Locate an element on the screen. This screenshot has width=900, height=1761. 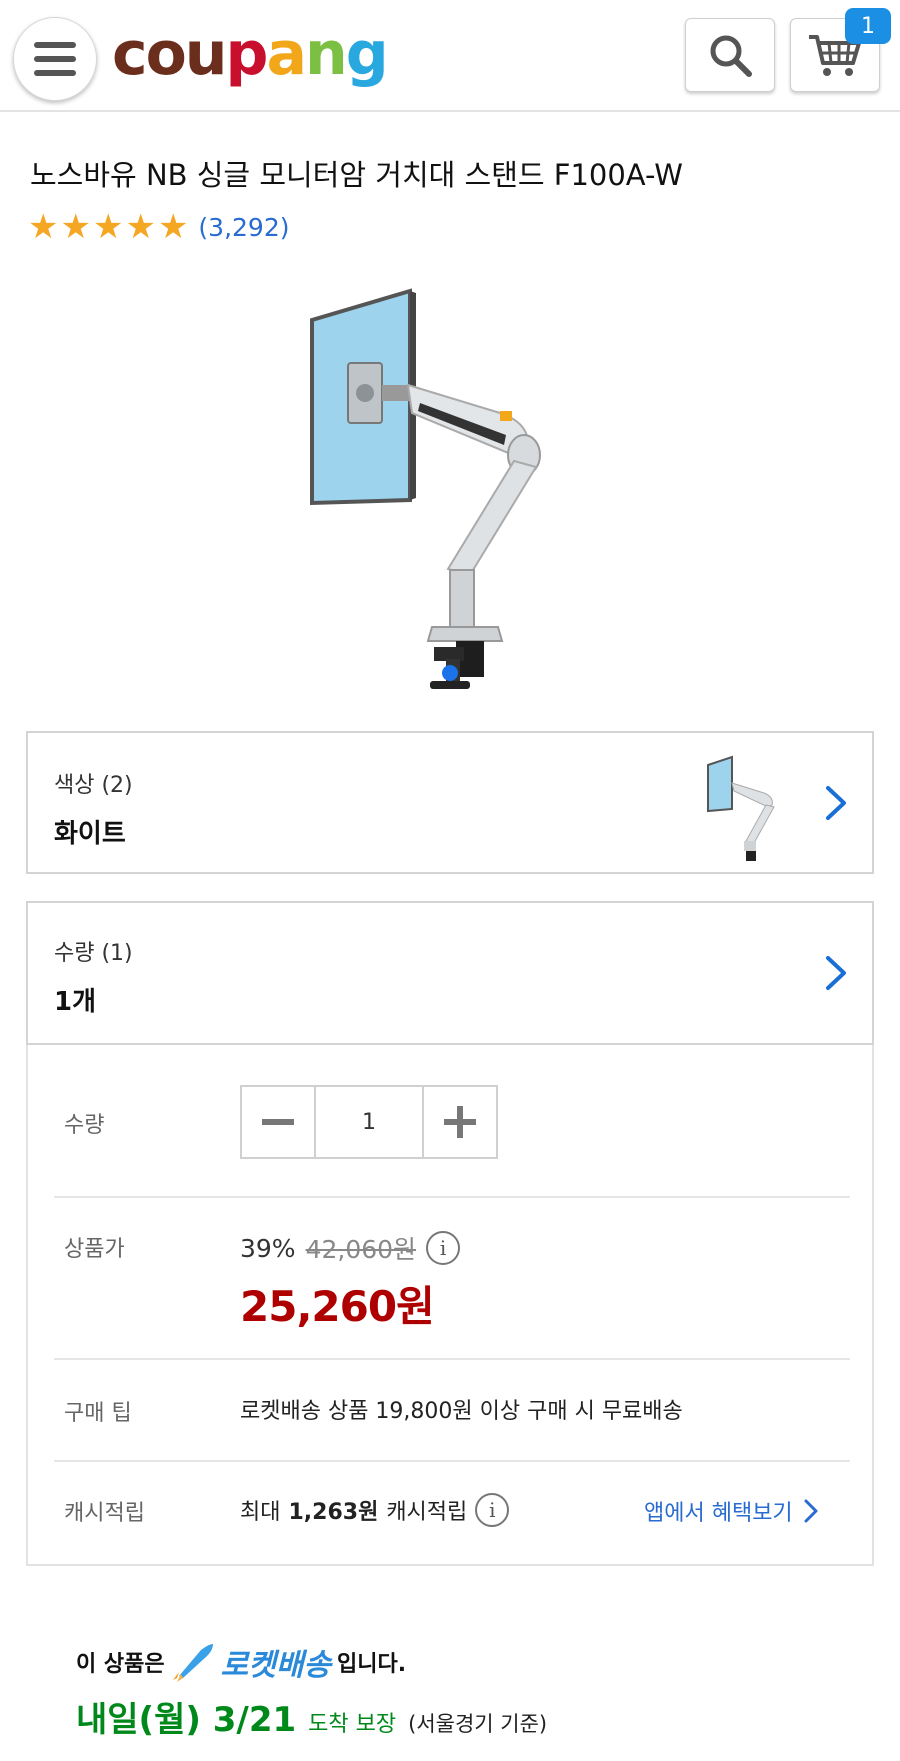
coupang-logo: coupang is located at coordinates (250, 54).